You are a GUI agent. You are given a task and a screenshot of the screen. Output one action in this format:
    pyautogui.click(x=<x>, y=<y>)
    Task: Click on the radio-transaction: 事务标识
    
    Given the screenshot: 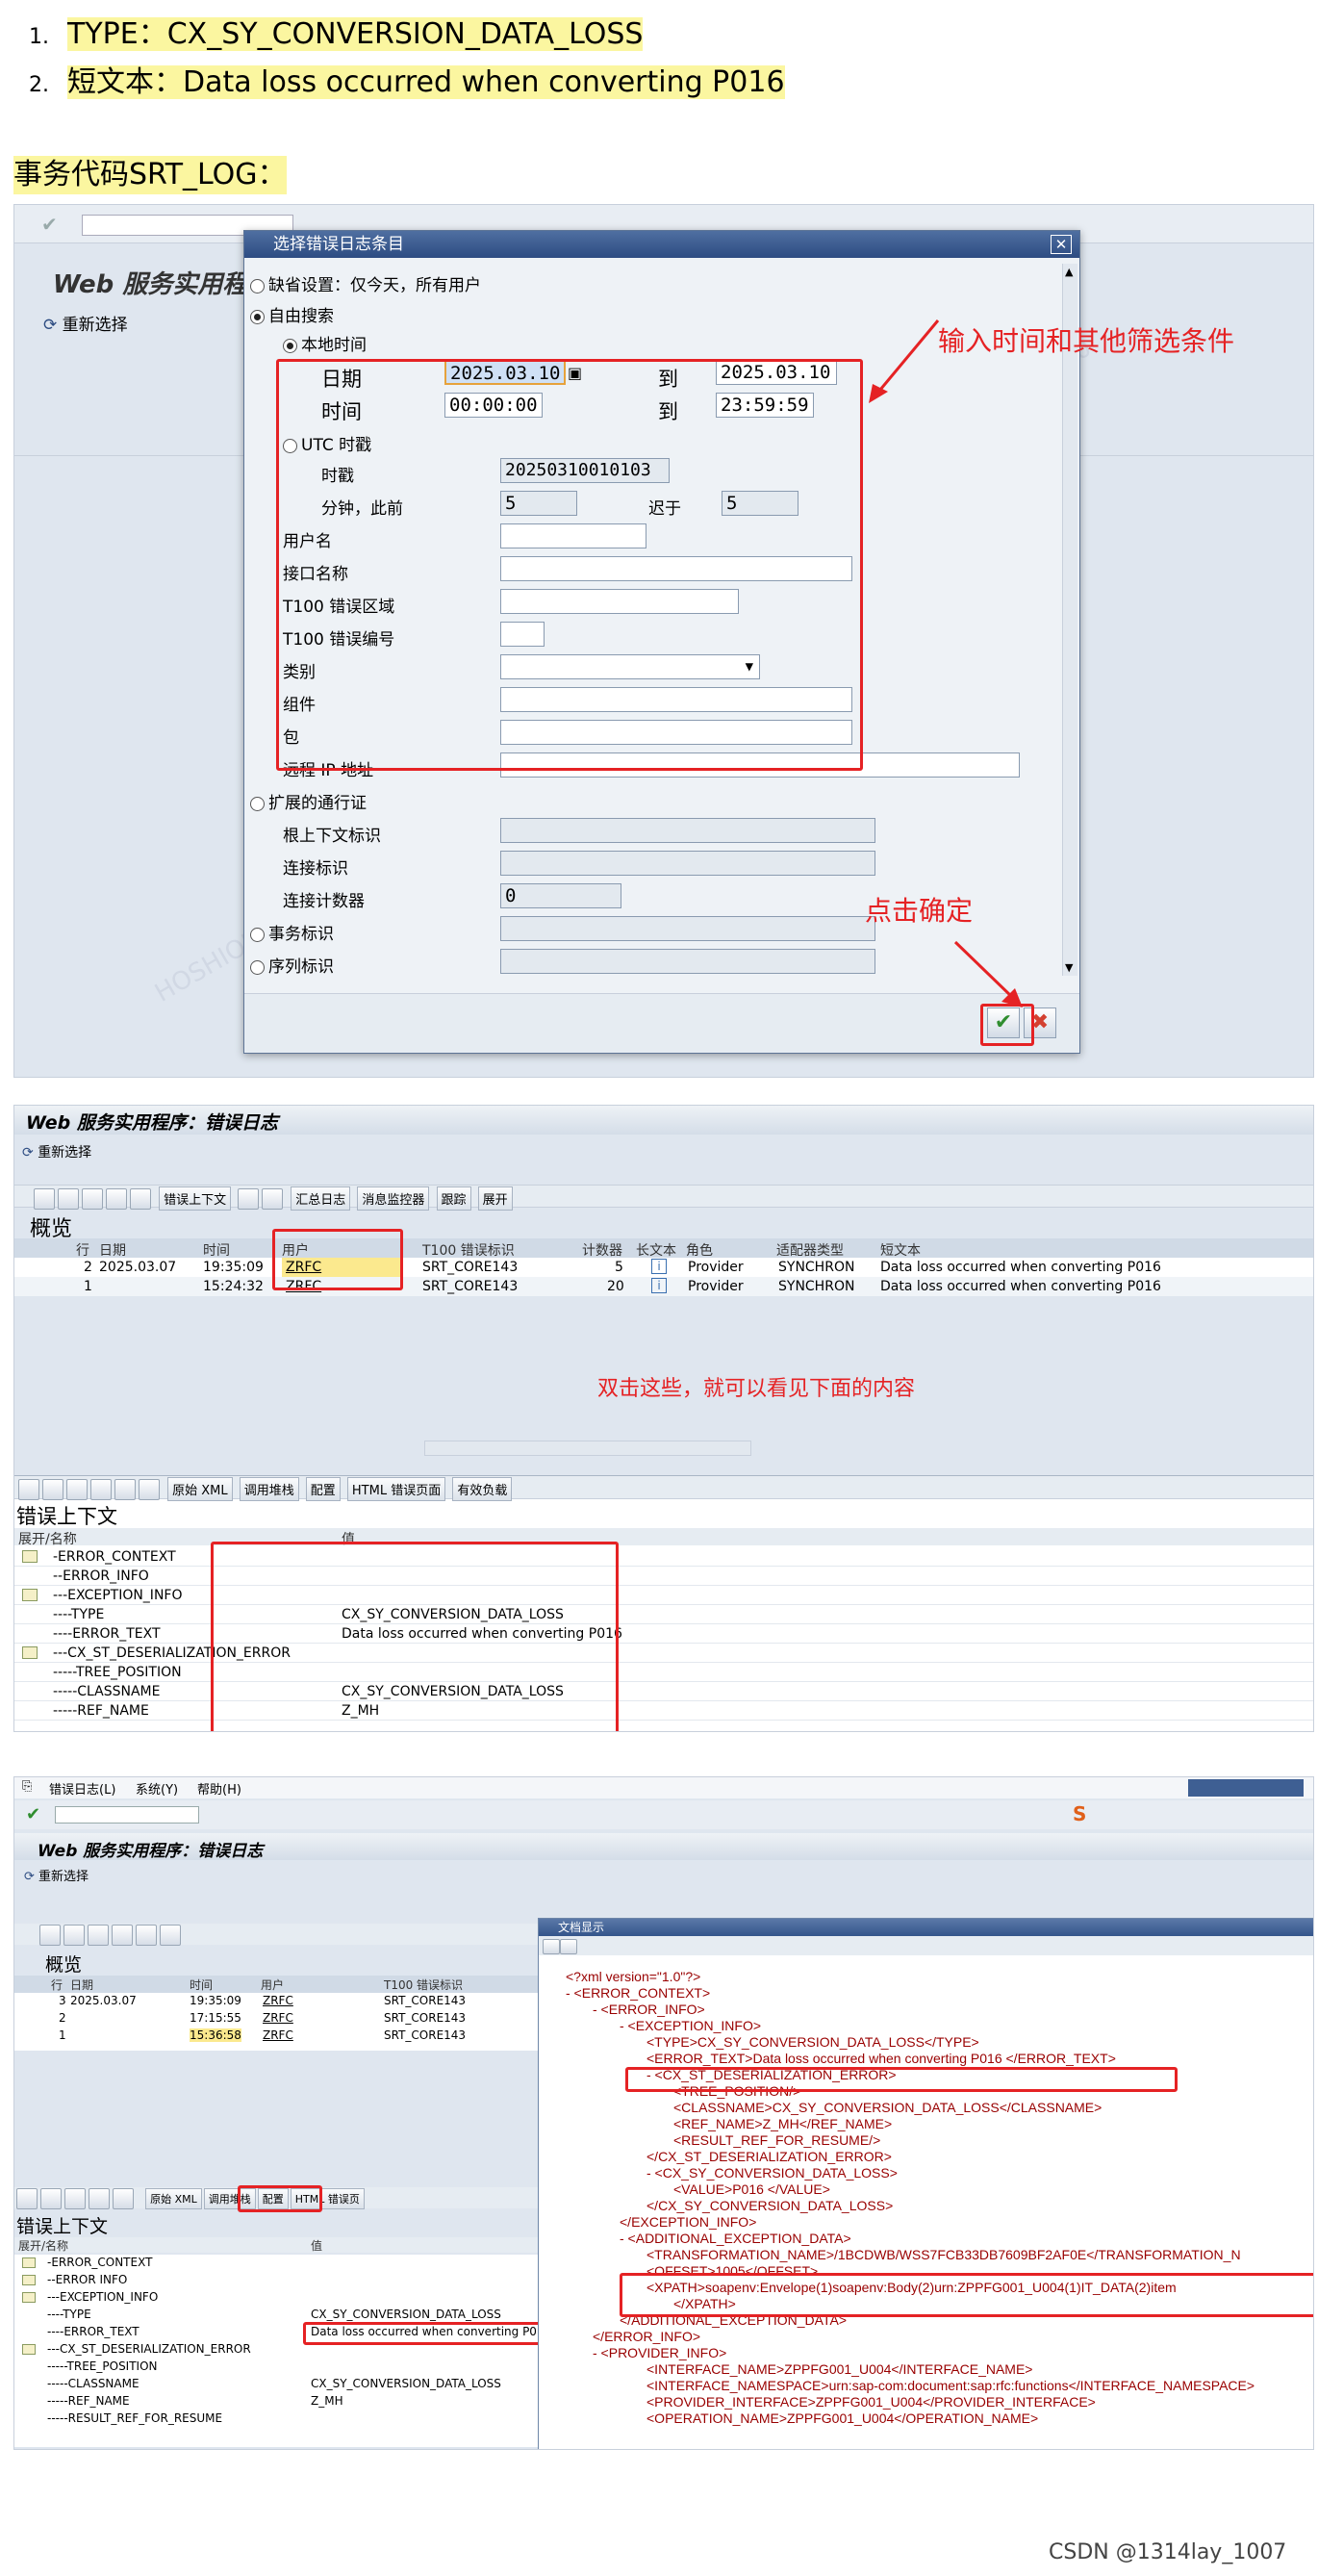 What is the action you would take?
    pyautogui.click(x=292, y=932)
    